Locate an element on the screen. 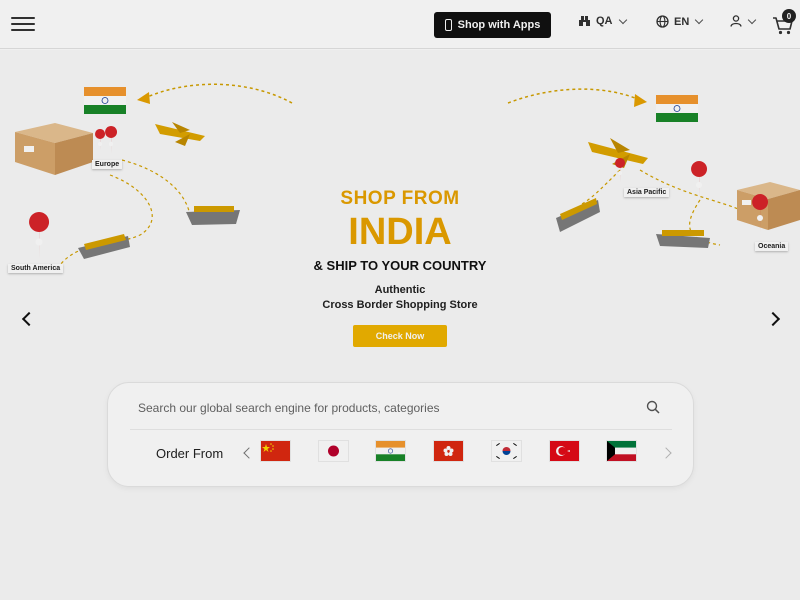  carousel-prev-arrow-icon is located at coordinates (26, 319).